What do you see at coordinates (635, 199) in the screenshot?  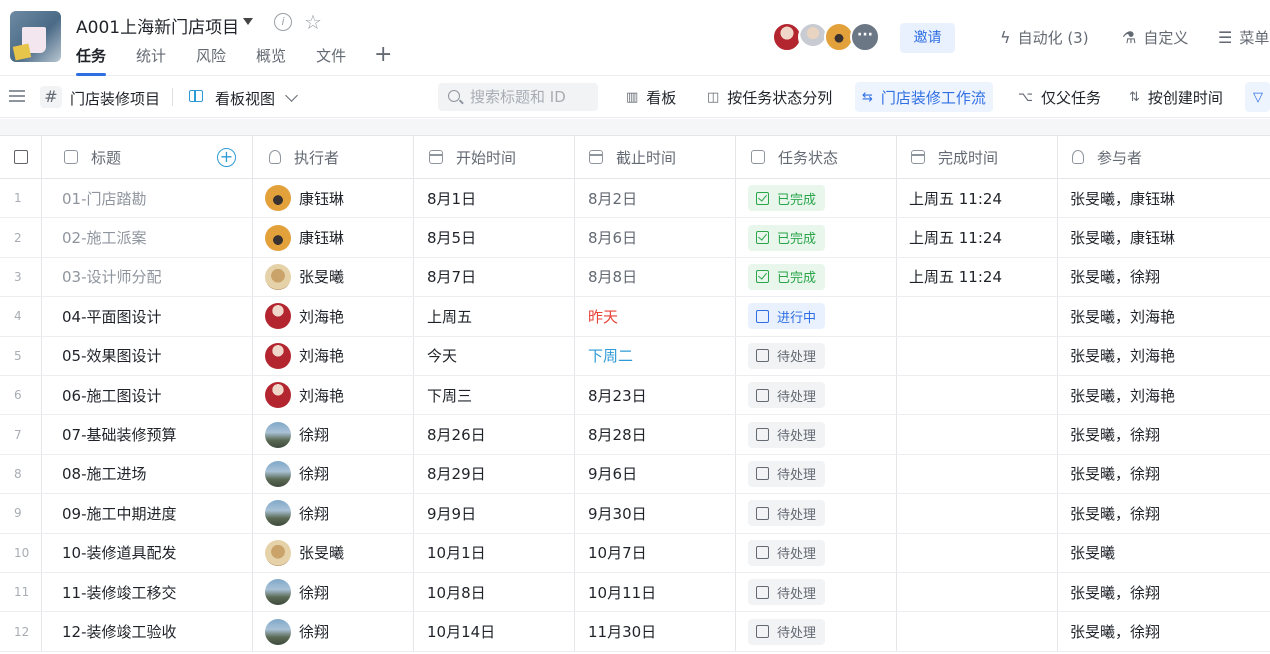 I see `table-row: 1 01-门店踏勘 康钰琳 8月1日 8月2日 已完成 上周五 11:24 张旻曦，康钰琳` at bounding box center [635, 199].